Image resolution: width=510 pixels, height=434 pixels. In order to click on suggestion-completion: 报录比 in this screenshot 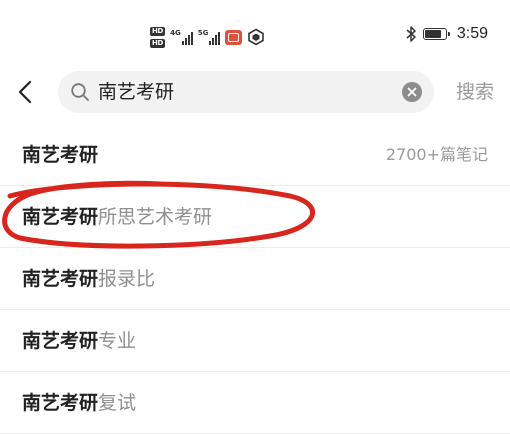, I will do `click(127, 279)`.